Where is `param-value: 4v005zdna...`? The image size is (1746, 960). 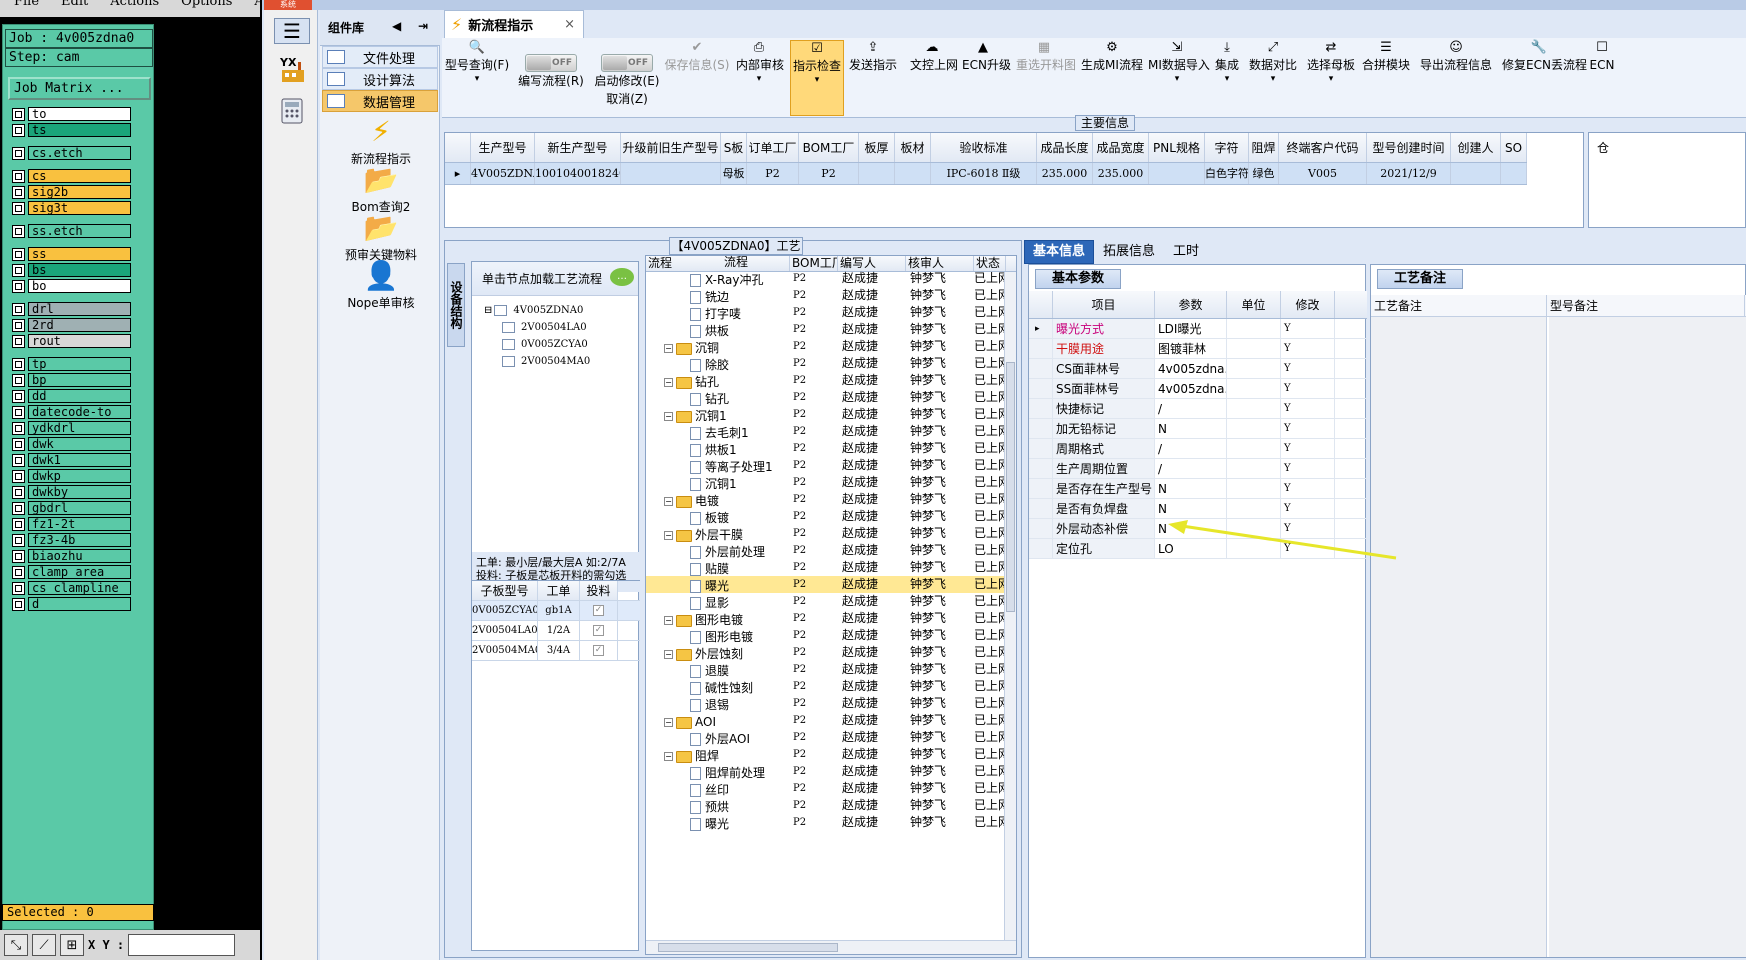 param-value: 4v005zdna... is located at coordinates (1191, 368).